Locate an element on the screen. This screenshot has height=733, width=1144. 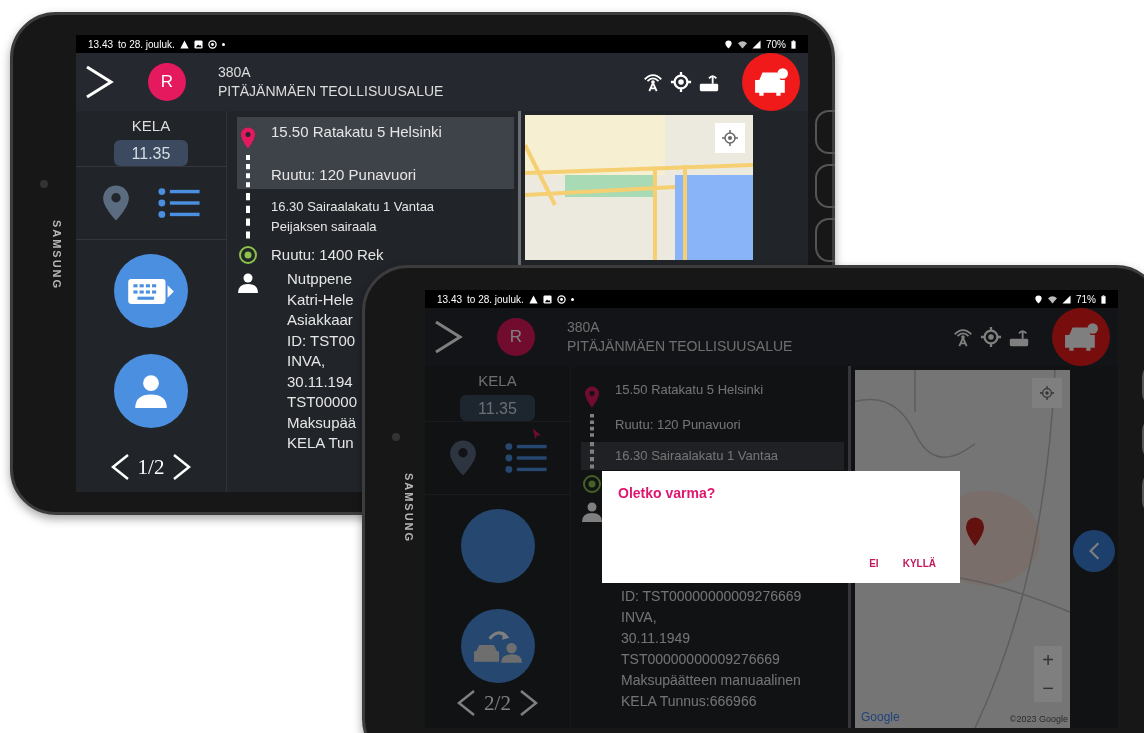
back-button is located at coordinates (1094, 551).